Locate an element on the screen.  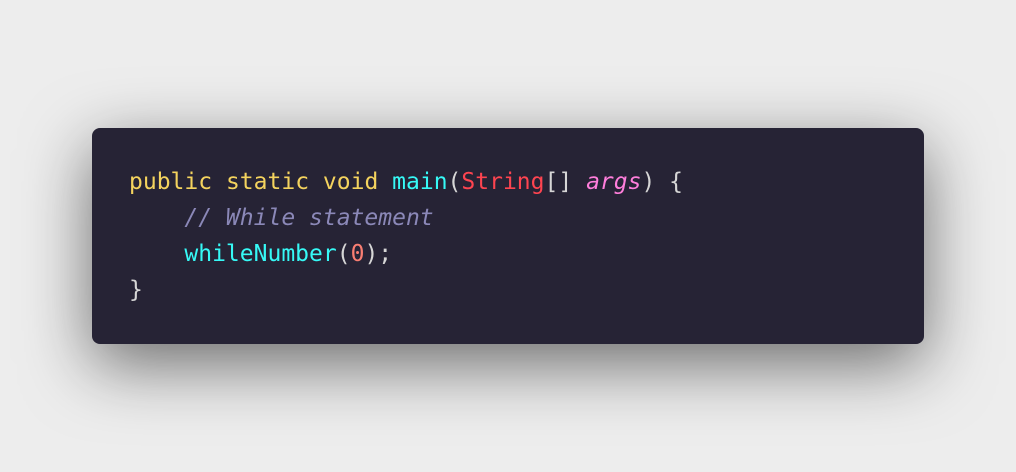
code-comment: // While statement is located at coordinates (309, 218).